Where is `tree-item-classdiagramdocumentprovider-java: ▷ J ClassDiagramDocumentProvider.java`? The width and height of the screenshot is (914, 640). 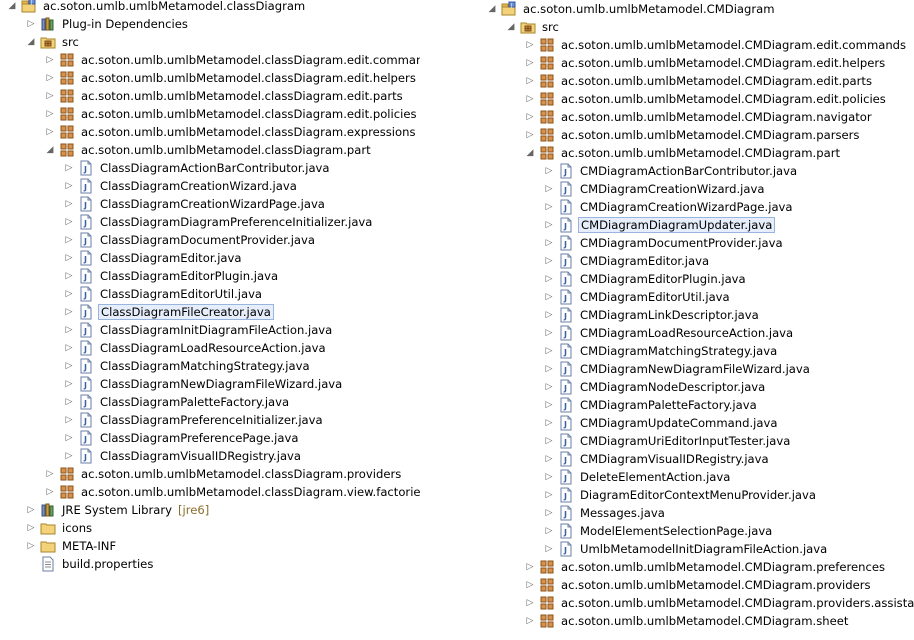
tree-item-classdiagramdocumentprovider-java: ▷ J ClassDiagramDocumentProvider.java is located at coordinates (190, 240).